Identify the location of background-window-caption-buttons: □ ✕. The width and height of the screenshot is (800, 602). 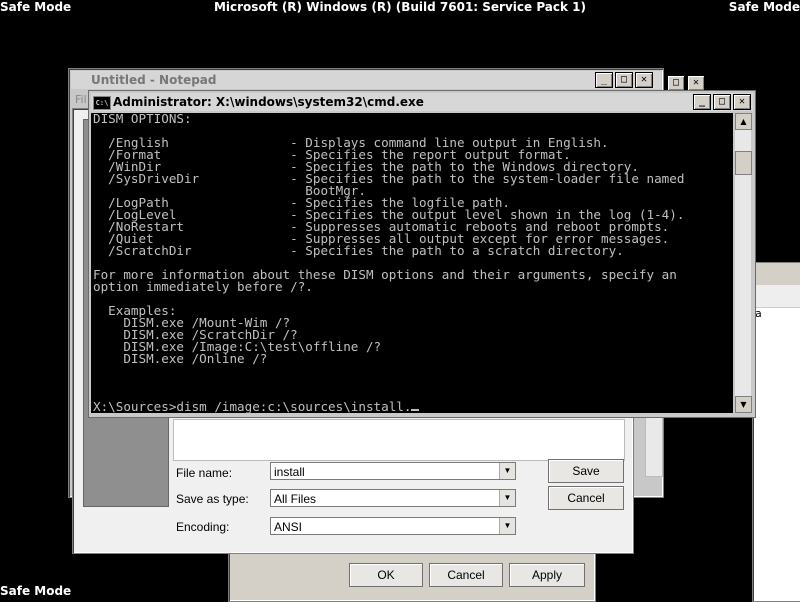
(686, 83).